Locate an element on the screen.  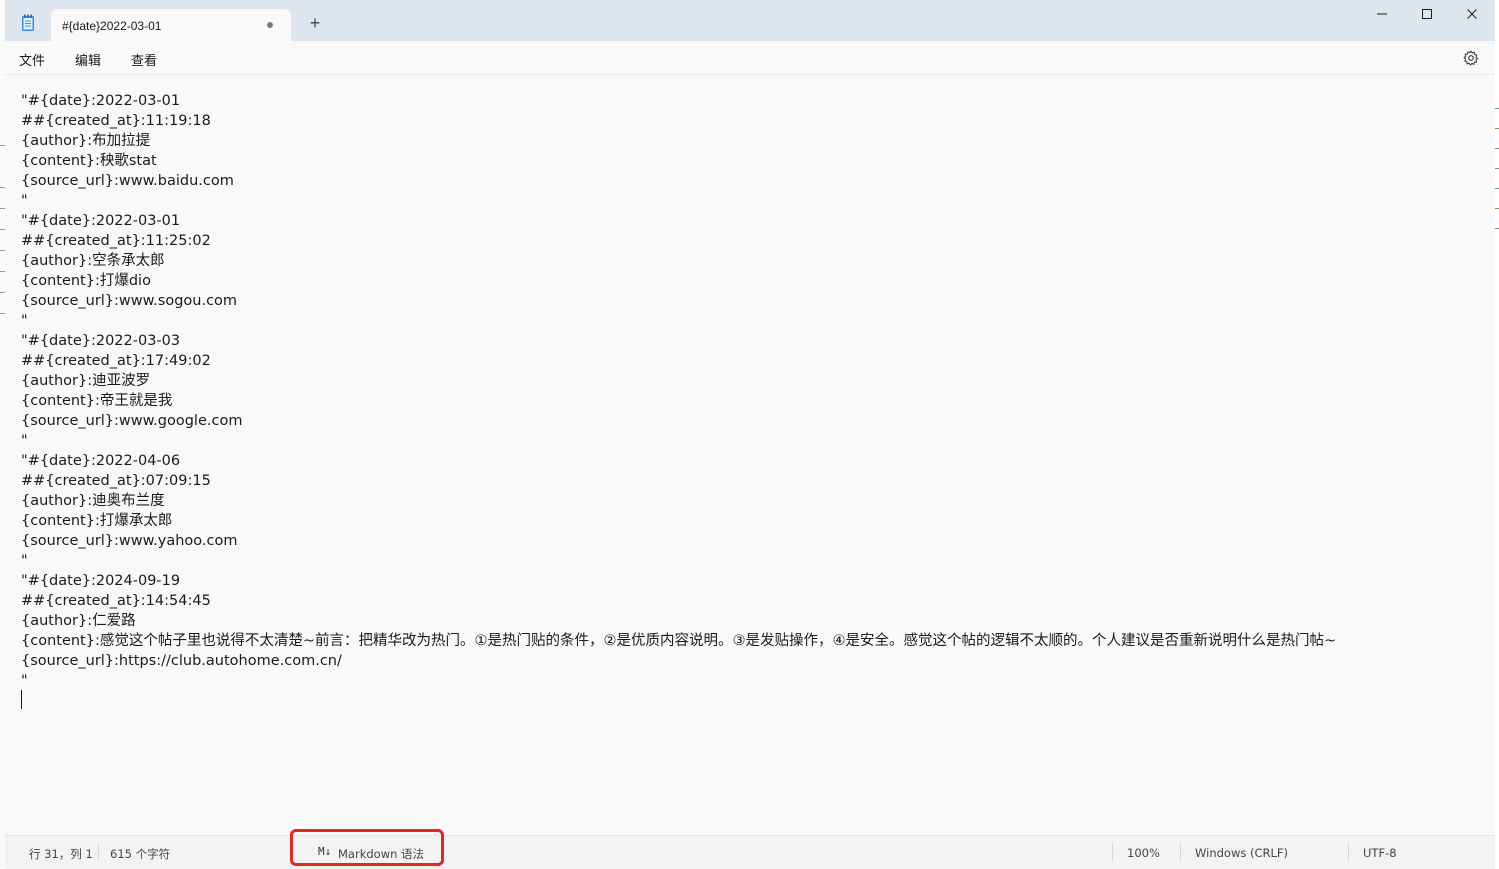
editor-line: {author}:仁爱路 is located at coordinates (678, 621).